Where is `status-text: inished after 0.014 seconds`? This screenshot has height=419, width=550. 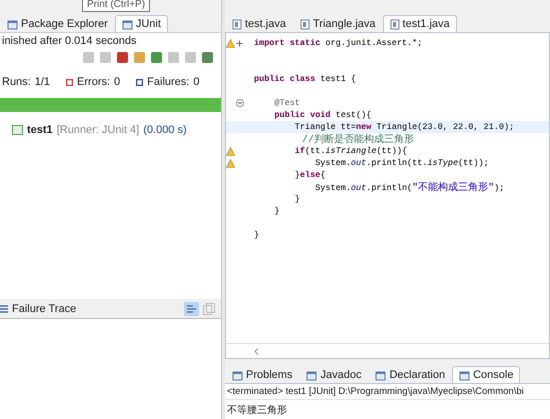
status-text: inished after 0.014 seconds is located at coordinates (69, 41).